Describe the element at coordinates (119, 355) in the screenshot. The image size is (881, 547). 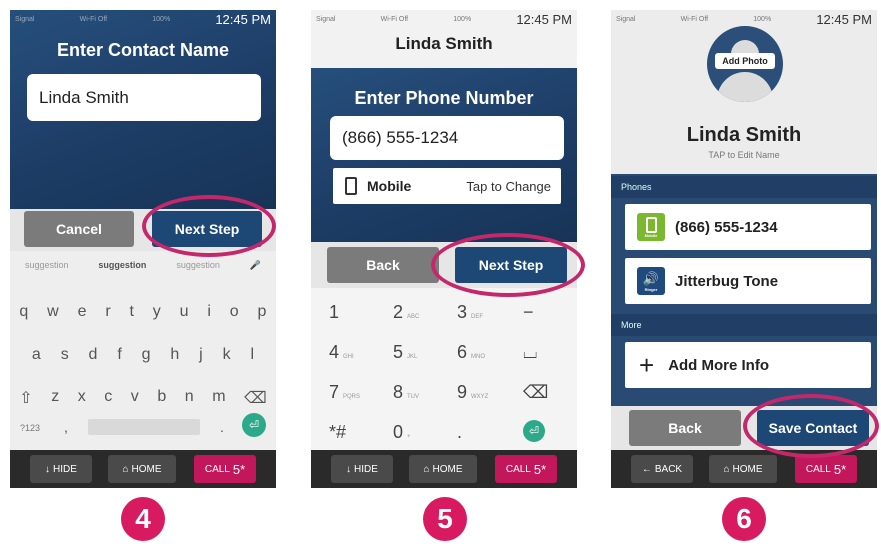
I see `key-f: f` at that location.